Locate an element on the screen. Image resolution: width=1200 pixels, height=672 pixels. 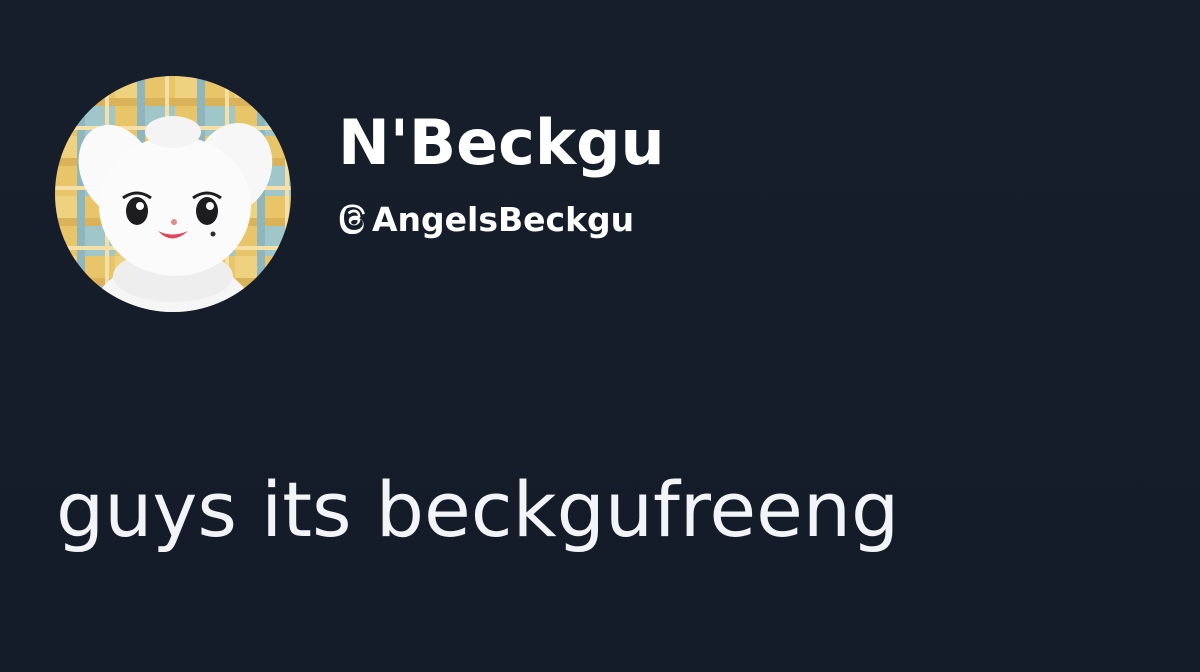
avatar is located at coordinates (173, 194).